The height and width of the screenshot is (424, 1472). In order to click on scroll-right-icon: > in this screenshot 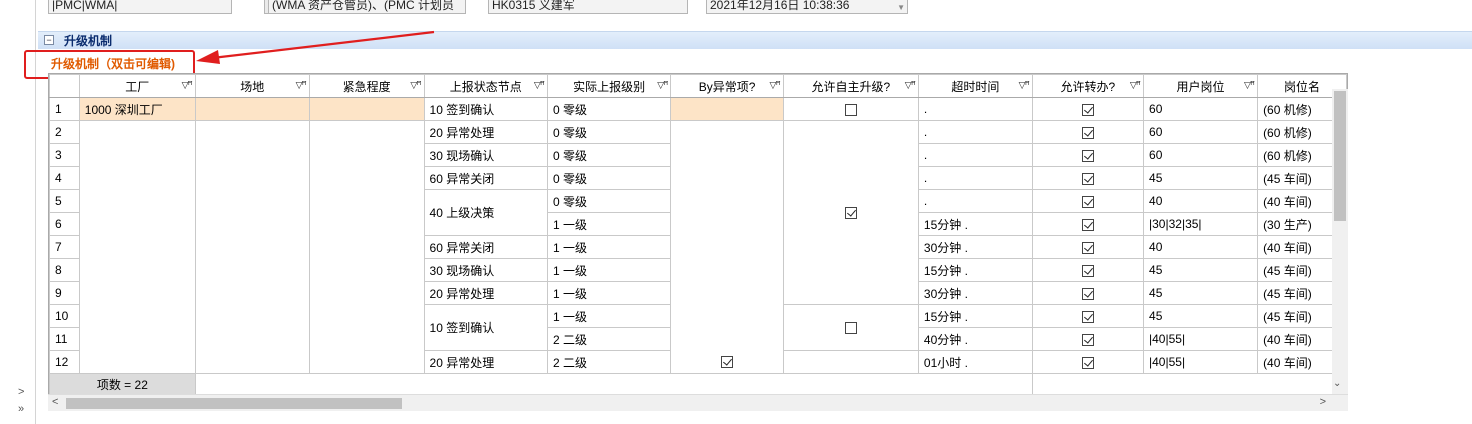, I will do `click(1323, 402)`.